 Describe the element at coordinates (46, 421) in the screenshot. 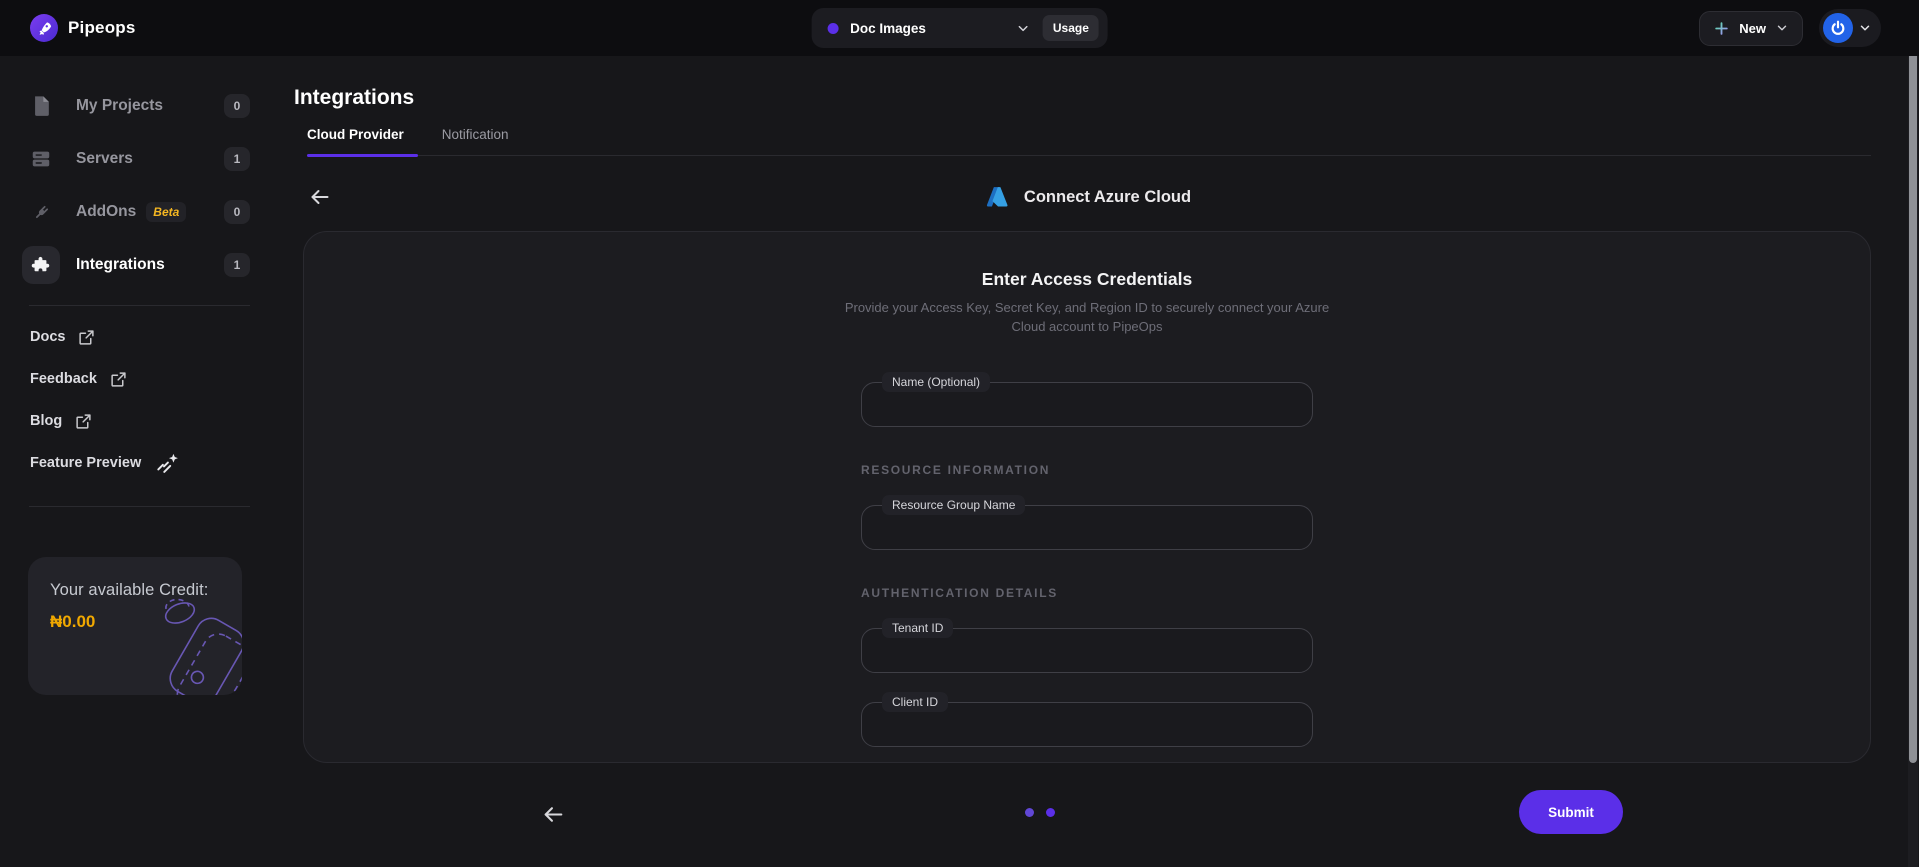

I see `sidebar-link-label: Blog` at that location.